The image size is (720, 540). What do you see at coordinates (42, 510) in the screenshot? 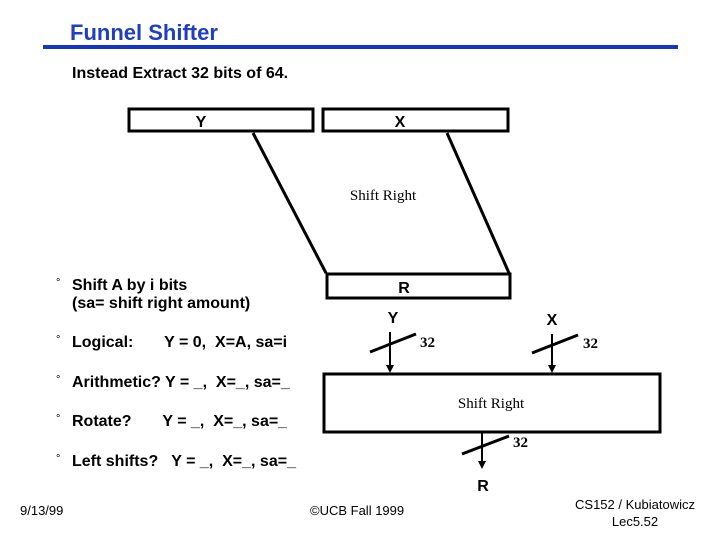
I see `footer-date: 9/13/99` at bounding box center [42, 510].